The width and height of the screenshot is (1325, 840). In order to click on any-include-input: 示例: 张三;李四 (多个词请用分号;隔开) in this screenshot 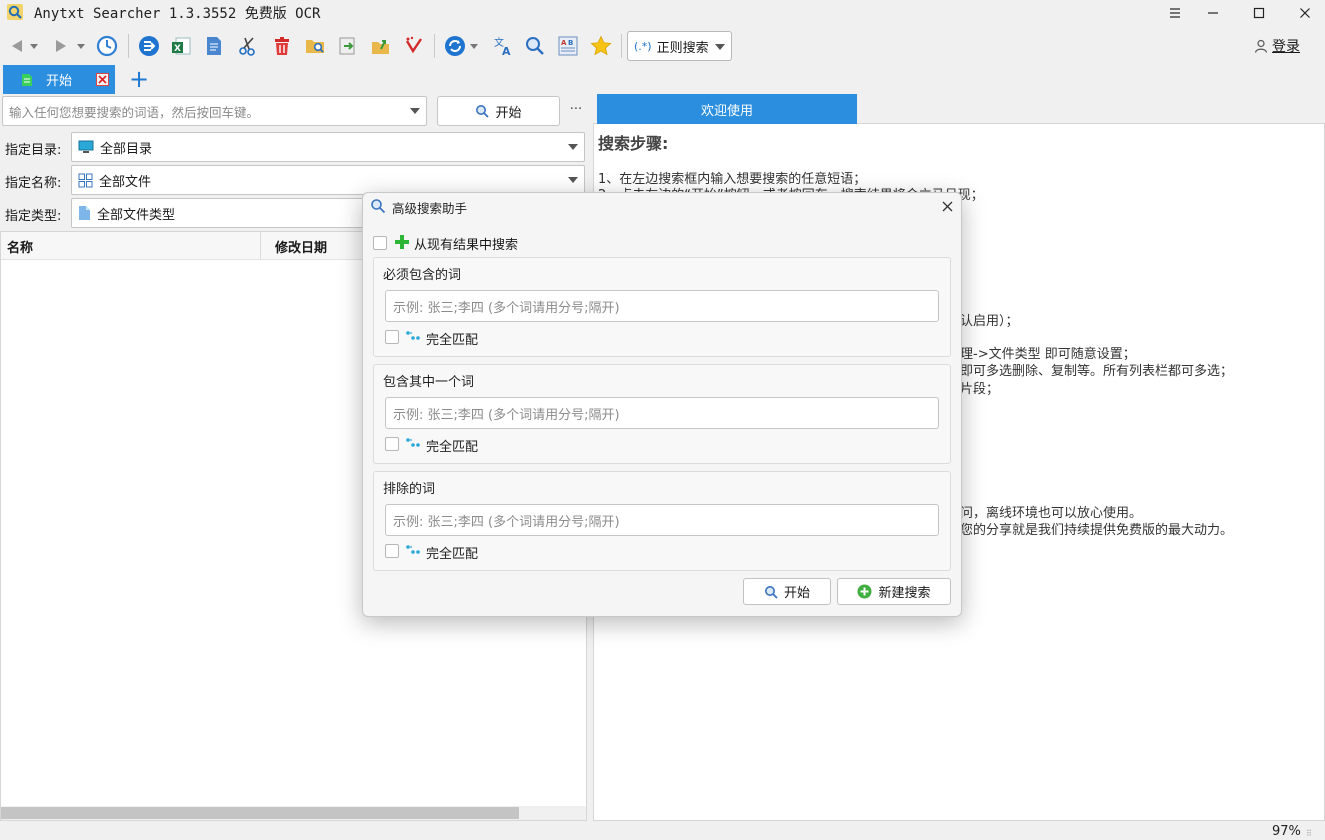, I will do `click(662, 413)`.